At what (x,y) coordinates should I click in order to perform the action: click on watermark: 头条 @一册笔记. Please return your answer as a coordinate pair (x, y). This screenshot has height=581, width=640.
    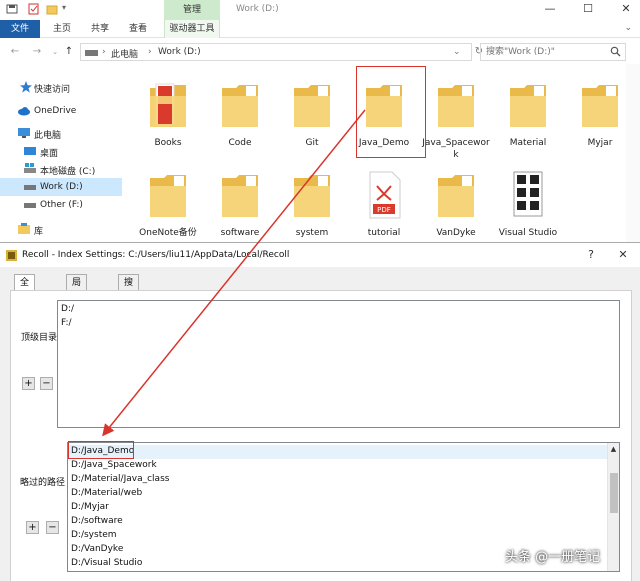
    Looking at the image, I should click on (553, 557).